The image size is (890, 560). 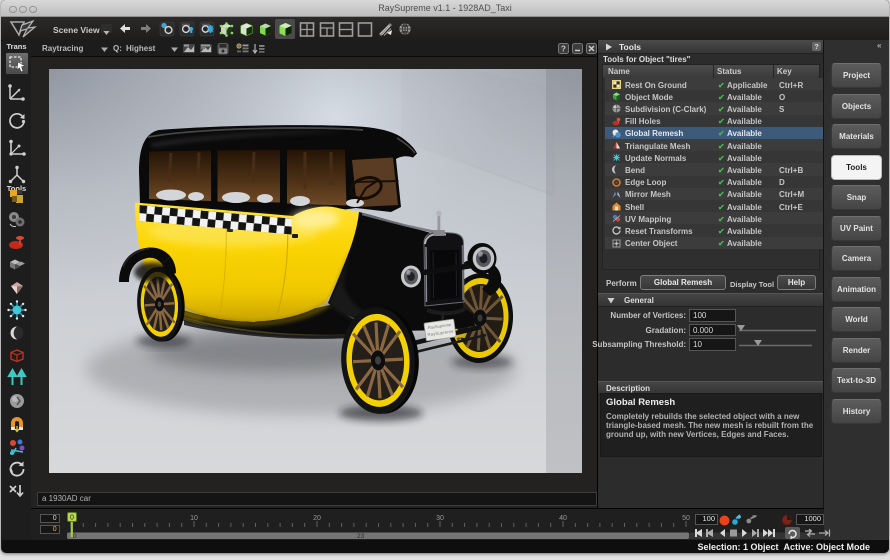 I want to click on svg-text: 23, so click(x=361, y=536).